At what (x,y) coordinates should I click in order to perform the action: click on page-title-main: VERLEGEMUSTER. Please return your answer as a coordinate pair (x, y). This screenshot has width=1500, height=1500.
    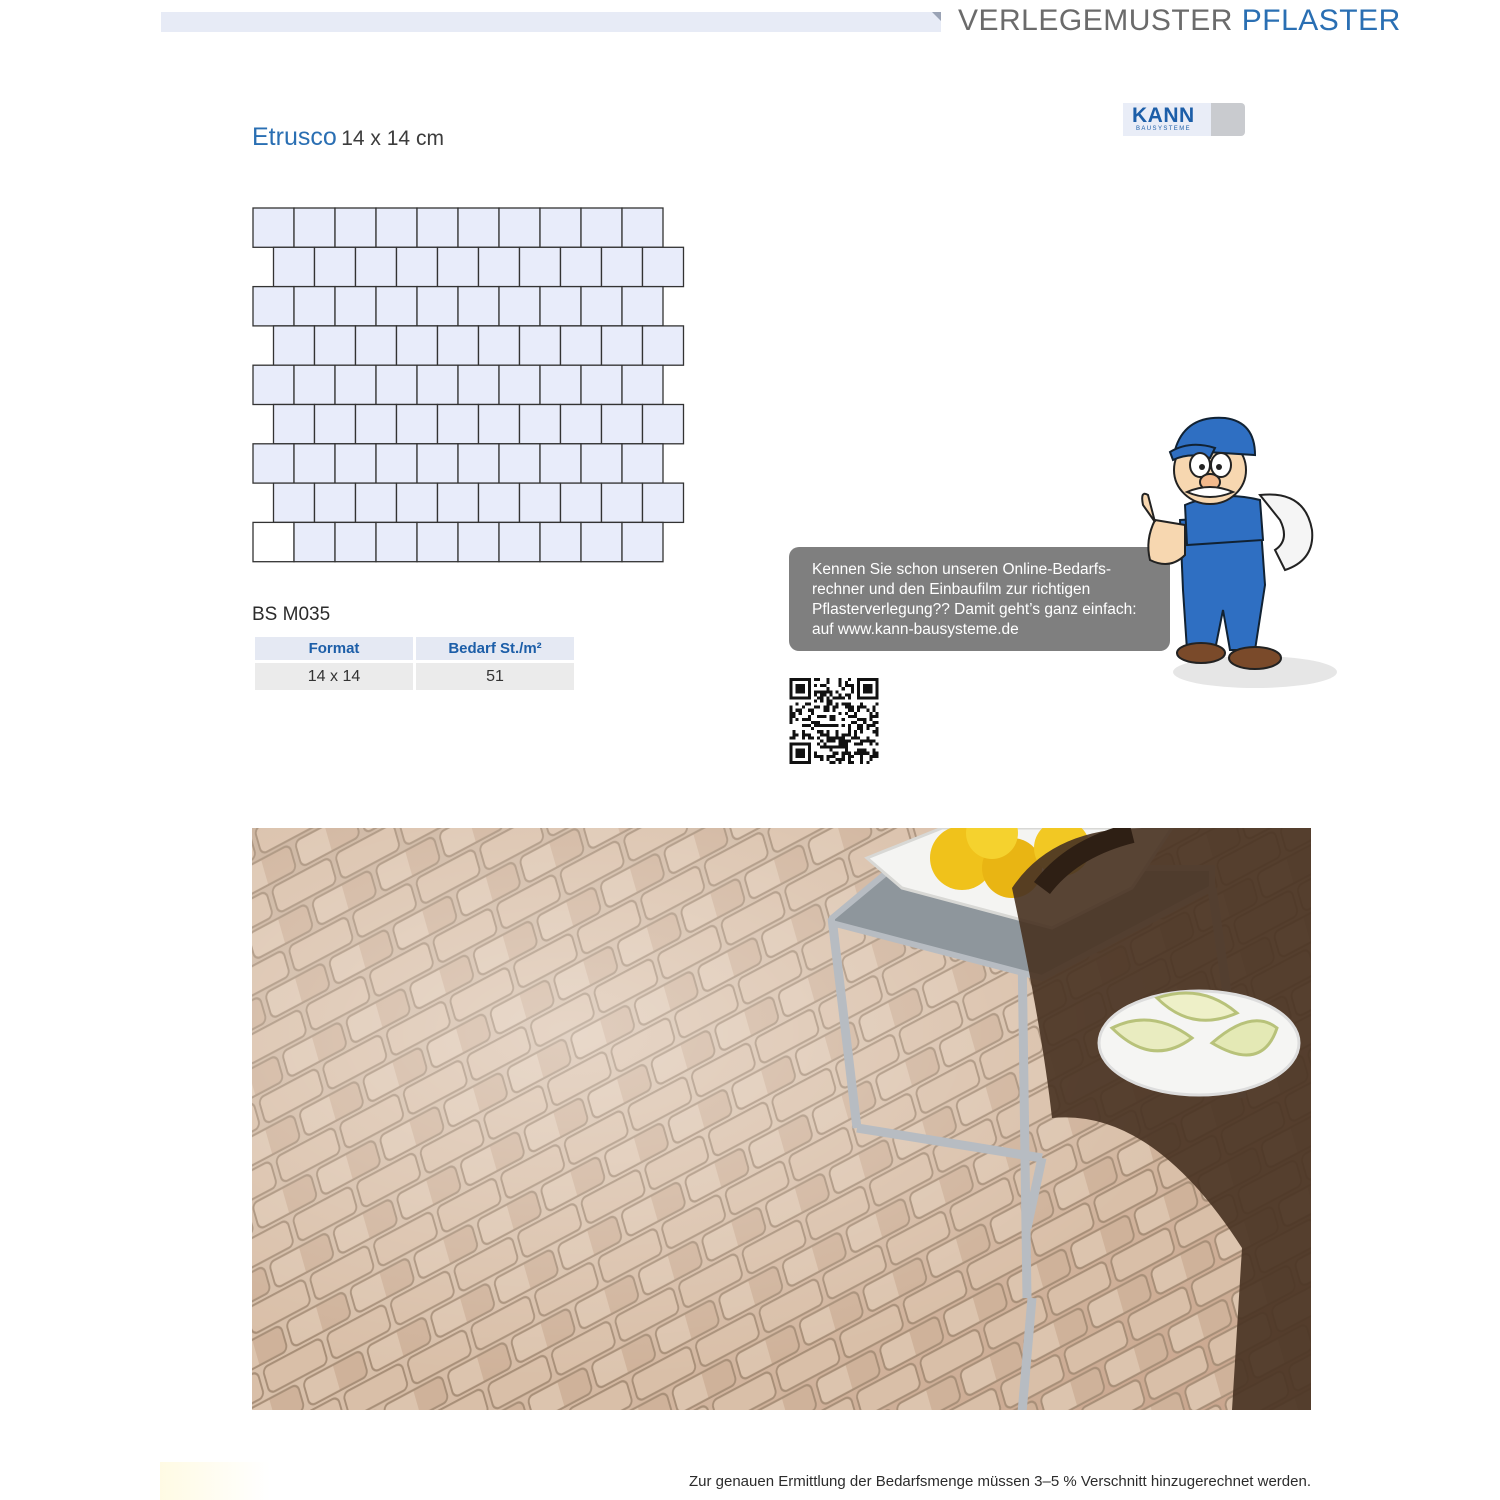
    Looking at the image, I should click on (1095, 20).